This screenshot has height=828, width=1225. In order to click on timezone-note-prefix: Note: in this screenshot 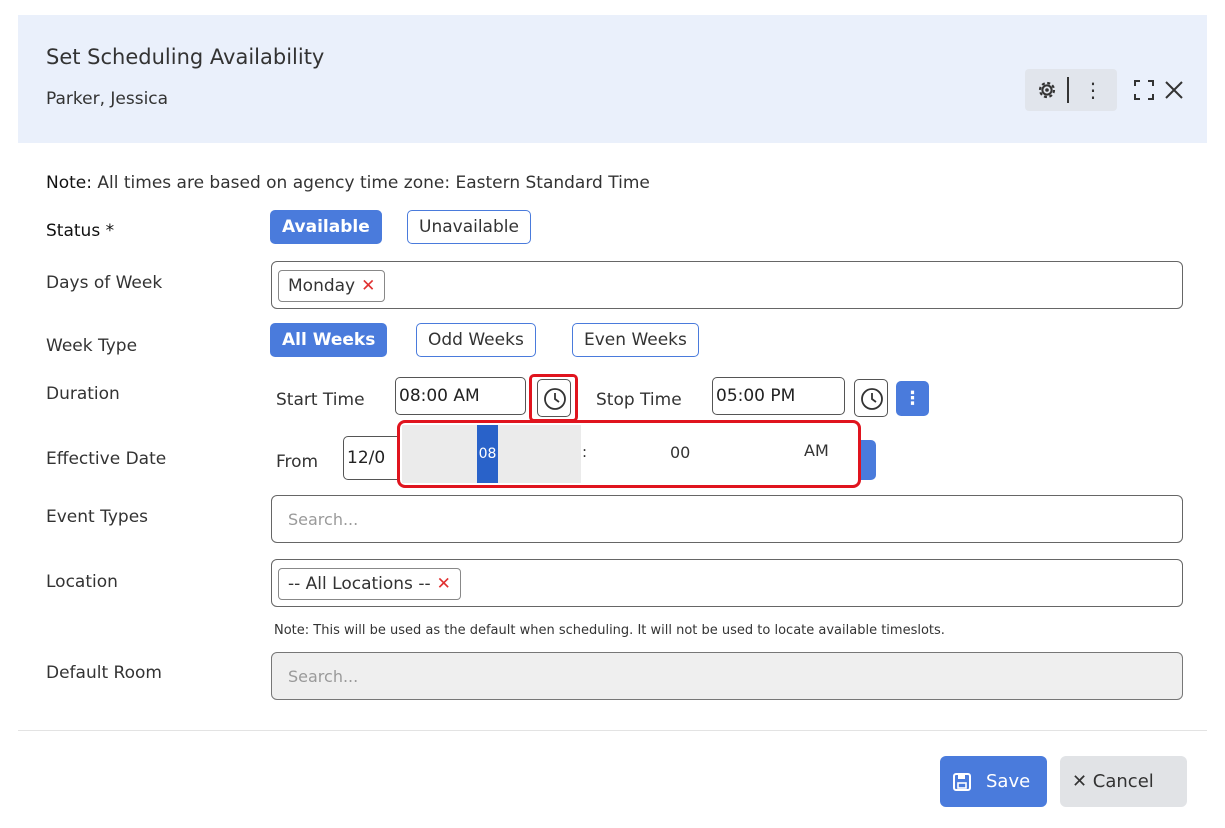, I will do `click(69, 183)`.